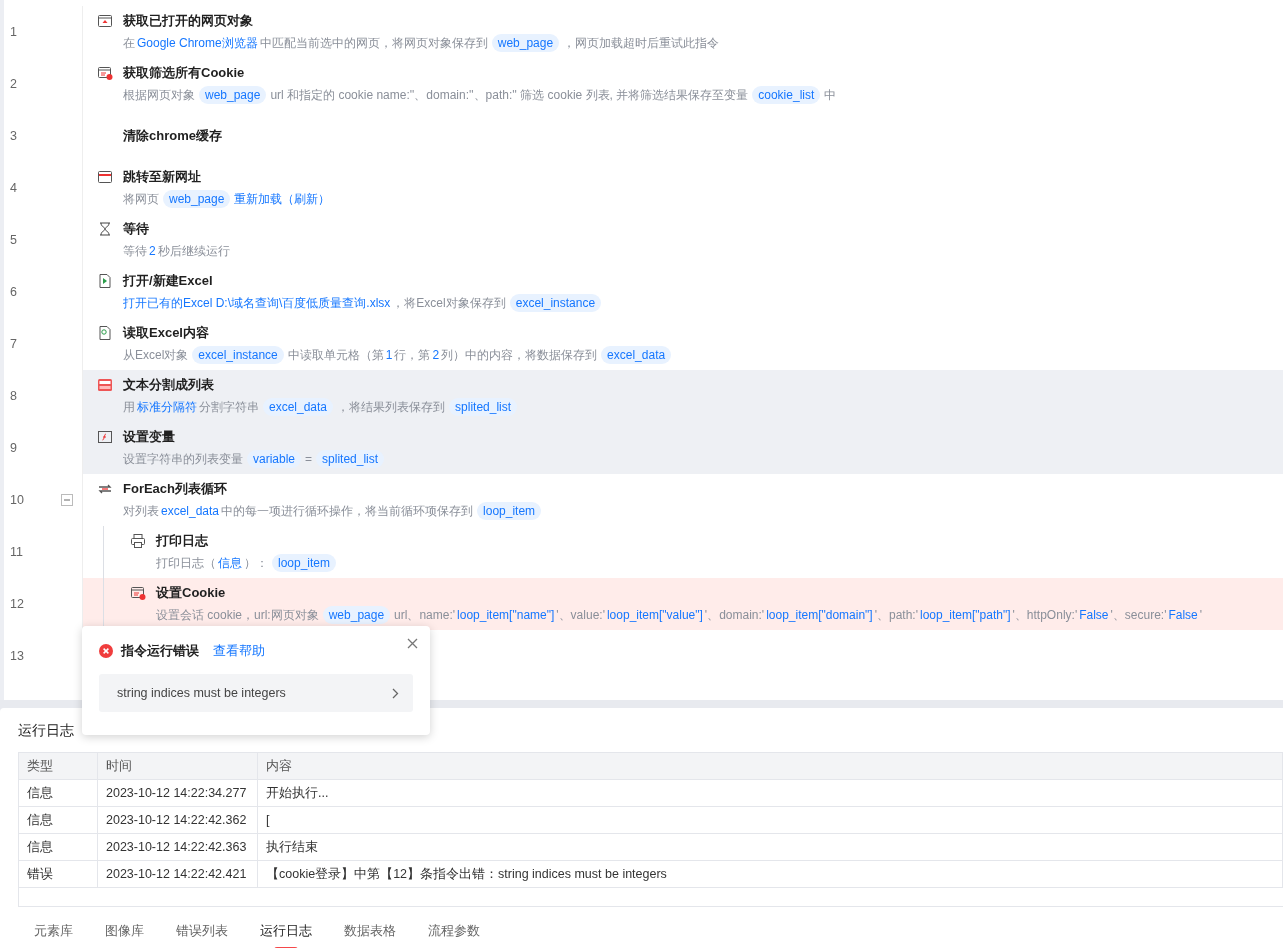 Image resolution: width=1283 pixels, height=948 pixels. Describe the element at coordinates (239, 651) in the screenshot. I see `help-link: 查看帮助` at that location.